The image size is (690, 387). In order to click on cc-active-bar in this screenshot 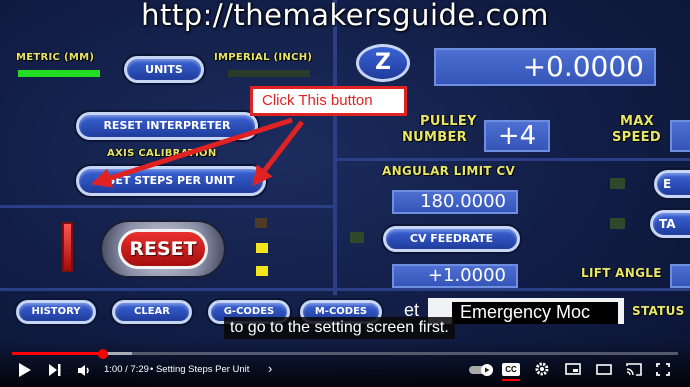, I will do `click(511, 380)`.